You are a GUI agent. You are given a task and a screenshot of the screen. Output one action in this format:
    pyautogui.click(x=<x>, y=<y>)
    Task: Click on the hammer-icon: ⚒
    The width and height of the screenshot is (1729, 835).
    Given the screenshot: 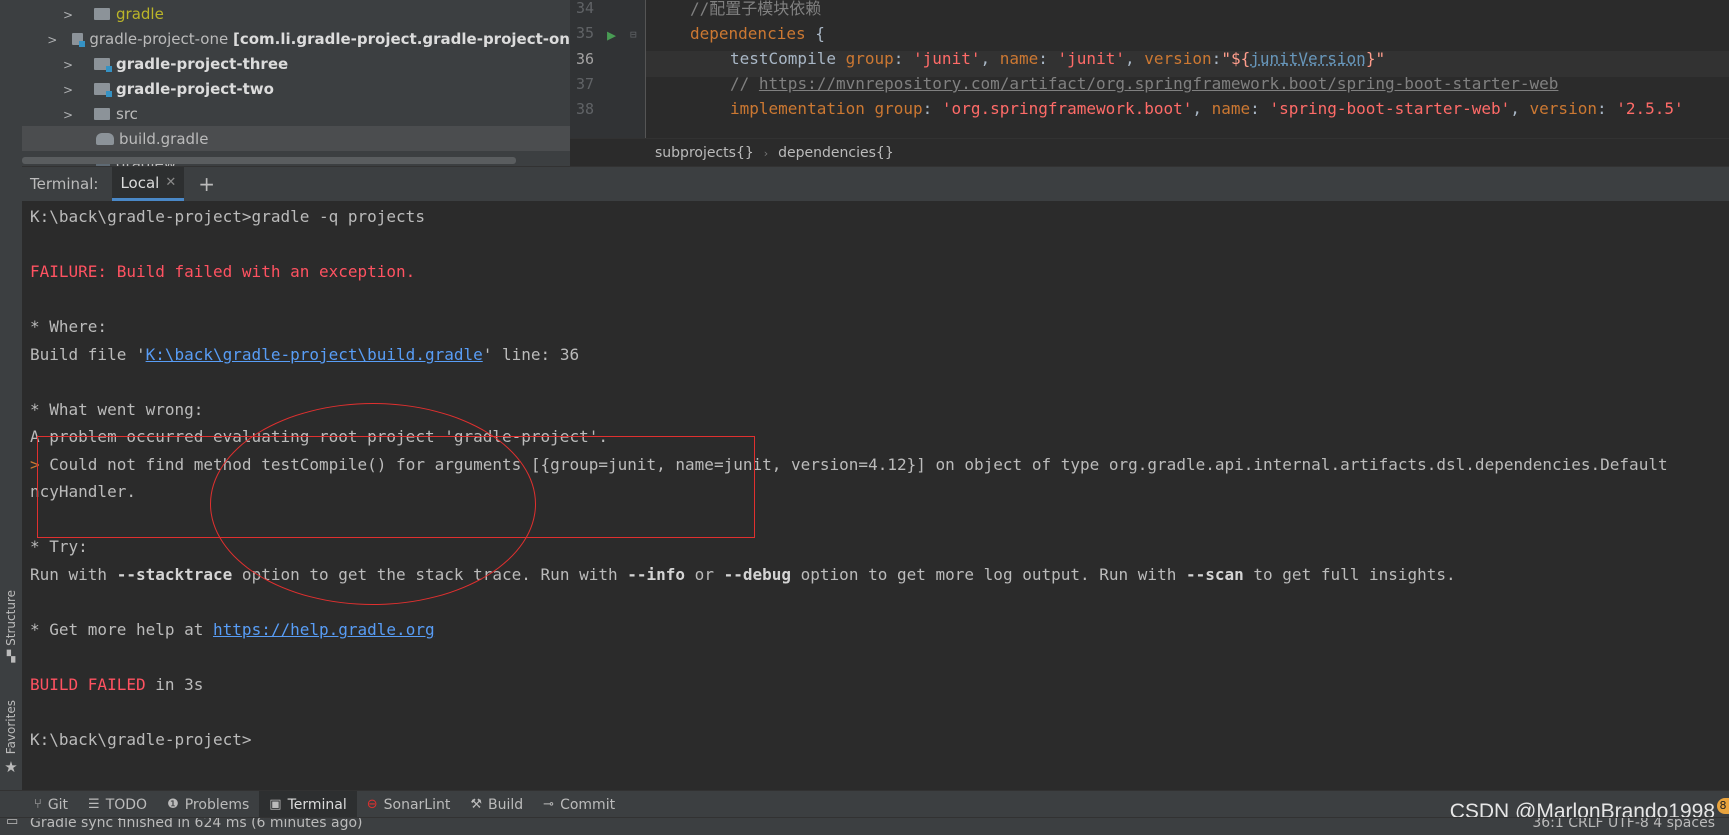 What is the action you would take?
    pyautogui.click(x=476, y=804)
    